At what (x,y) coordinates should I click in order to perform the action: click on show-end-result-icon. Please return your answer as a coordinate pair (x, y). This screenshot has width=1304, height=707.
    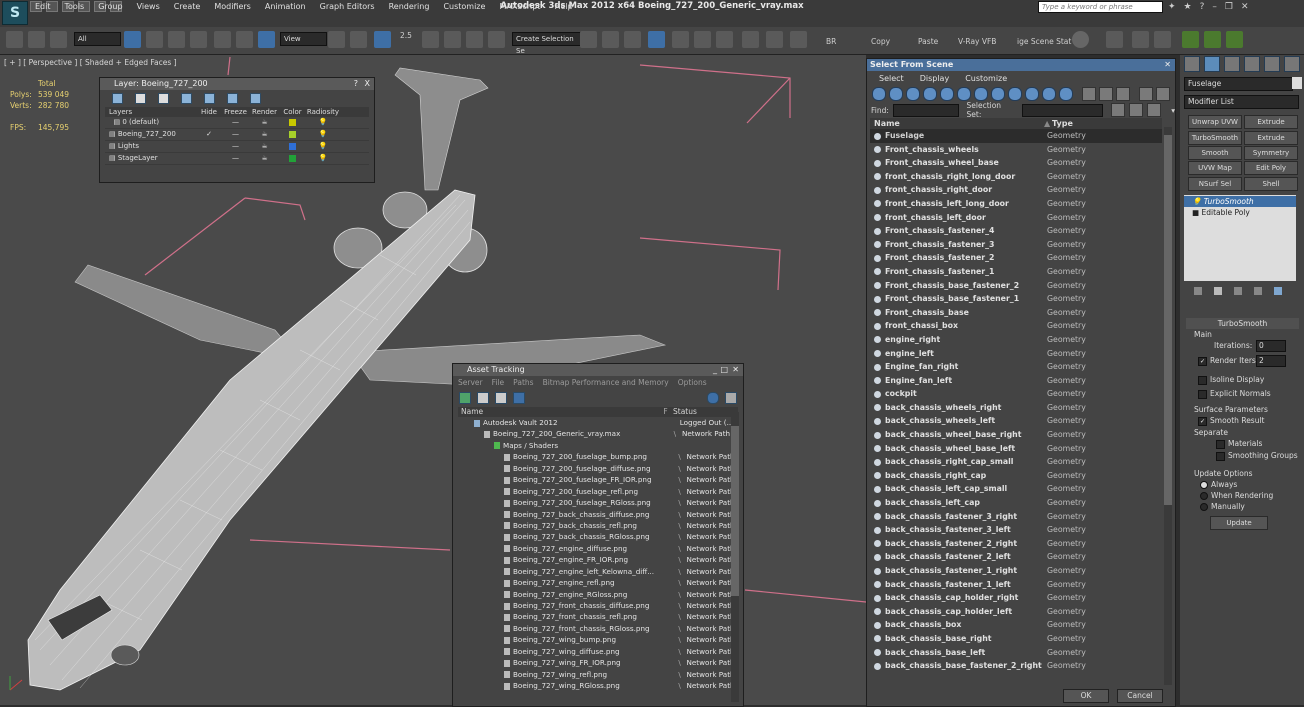
    Looking at the image, I should click on (1218, 291).